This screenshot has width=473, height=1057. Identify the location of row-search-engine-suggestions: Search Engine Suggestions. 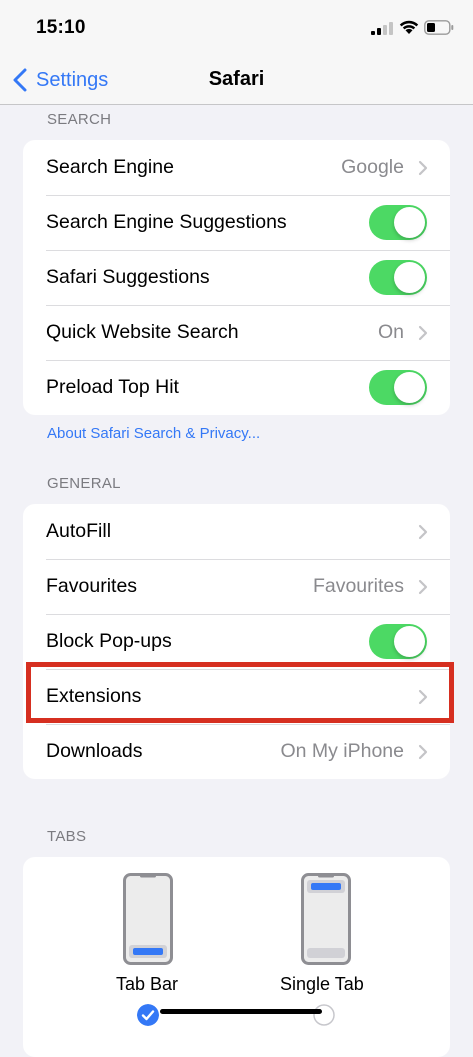
(236, 222).